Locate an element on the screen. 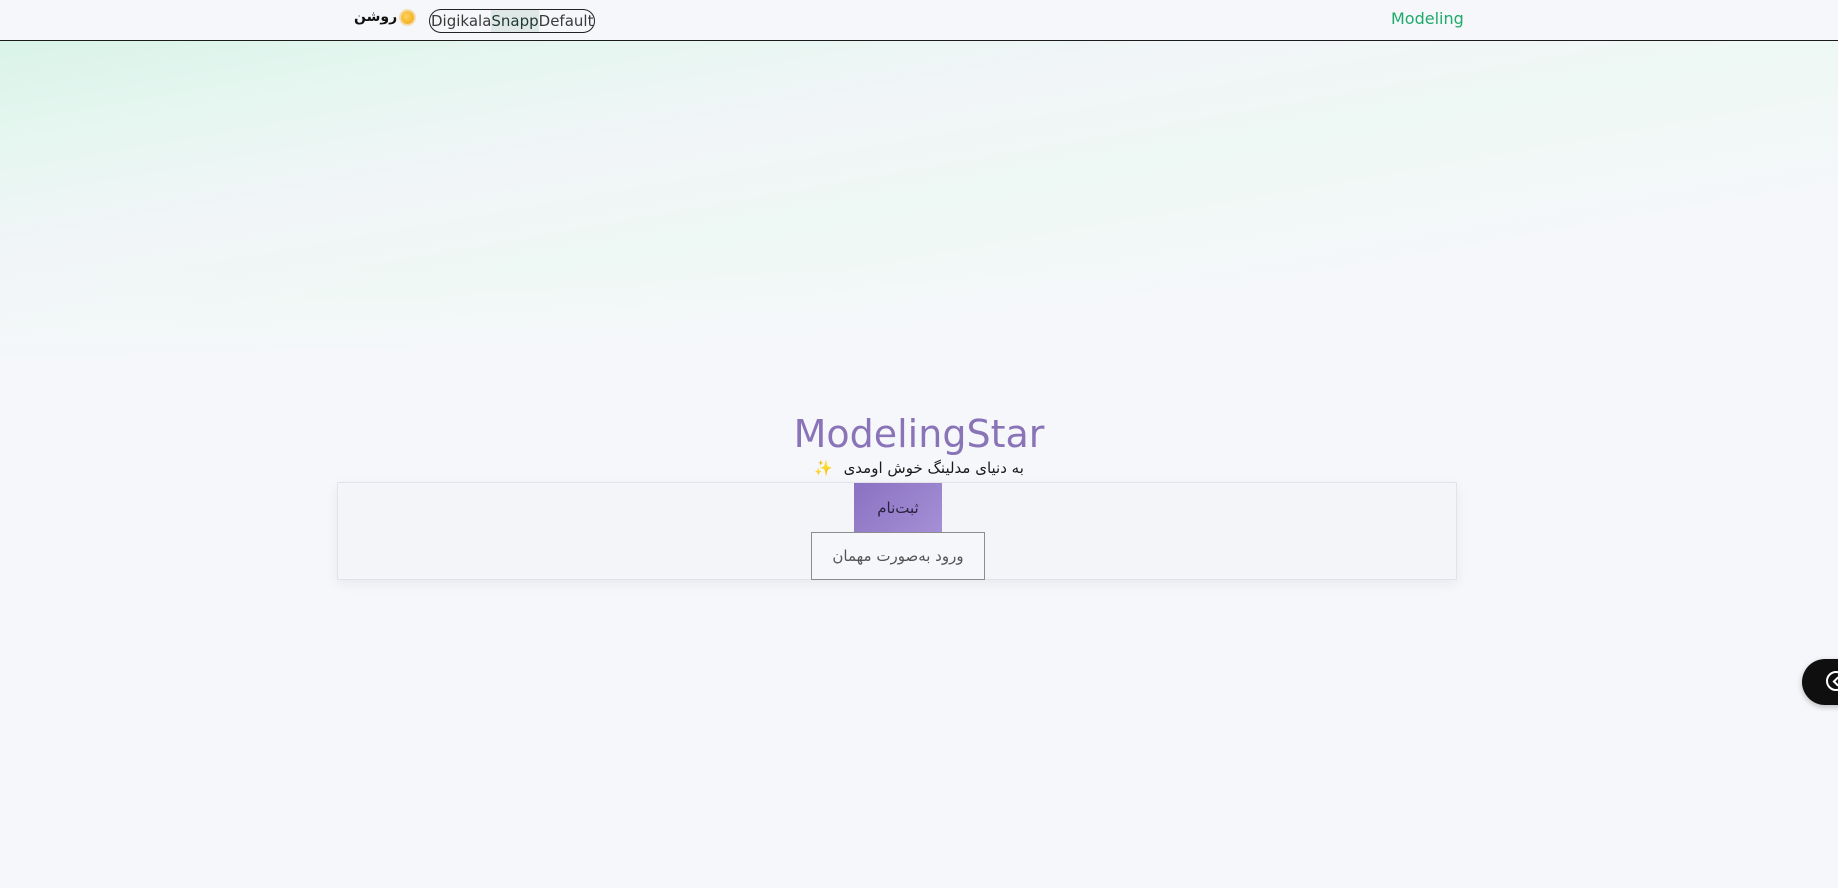 Image resolution: width=1838 pixels, height=888 pixels. light-mode-label: روشن is located at coordinates (376, 17).